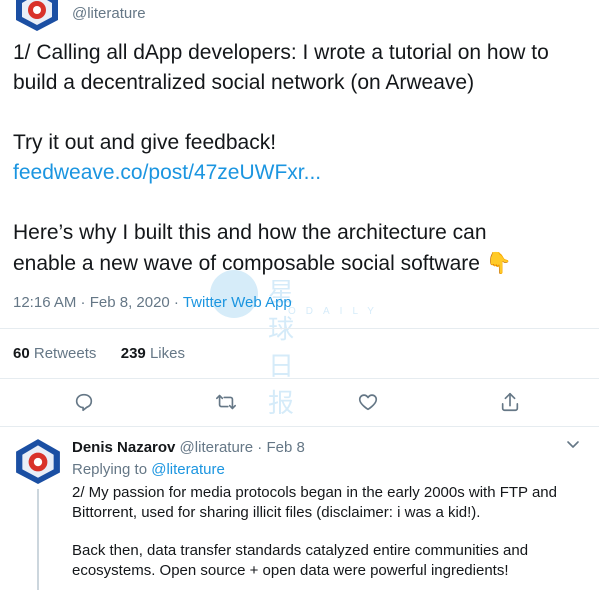 Image resolution: width=599 pixels, height=590 pixels. I want to click on pointing-down-emoji: 👇, so click(498, 263).